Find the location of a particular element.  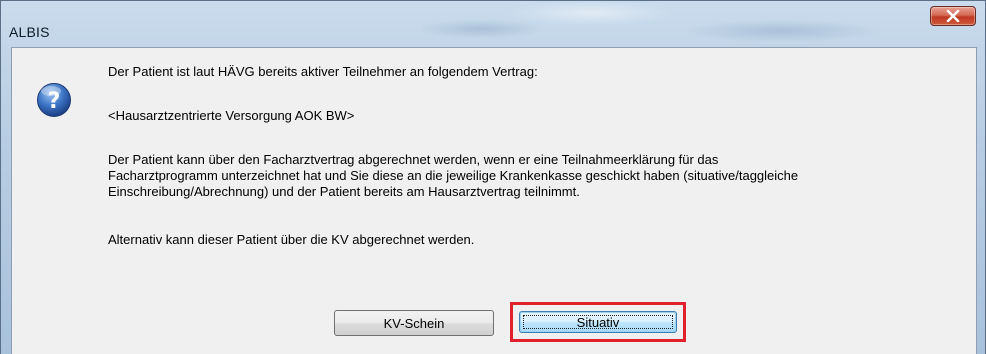

question-icon: ? is located at coordinates (54, 100).